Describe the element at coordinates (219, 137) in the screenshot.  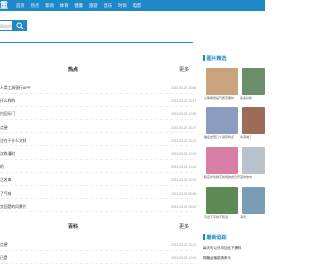
I see `picture-caption: 抽签出现几个就有特点` at that location.